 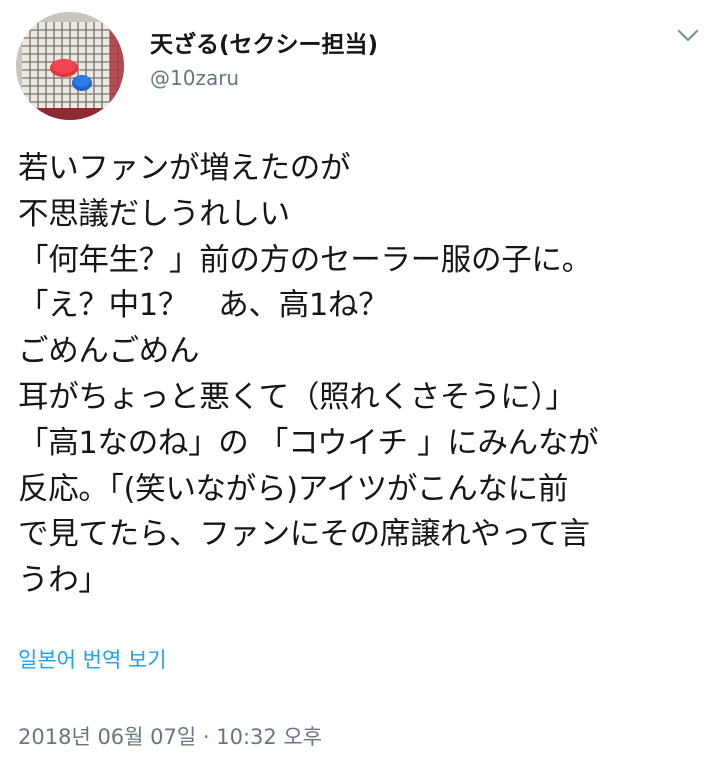 What do you see at coordinates (170, 737) in the screenshot?
I see `tweet-timestamp: 2018년 06월 07일 · 10:32 오후` at bounding box center [170, 737].